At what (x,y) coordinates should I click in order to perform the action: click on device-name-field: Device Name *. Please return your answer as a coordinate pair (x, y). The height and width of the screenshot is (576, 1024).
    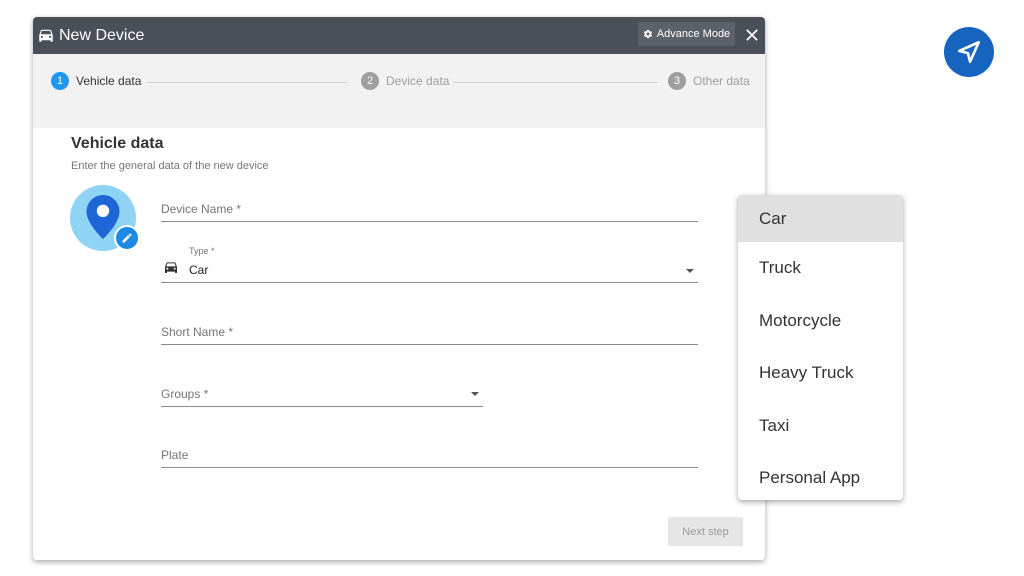
    Looking at the image, I should click on (429, 210).